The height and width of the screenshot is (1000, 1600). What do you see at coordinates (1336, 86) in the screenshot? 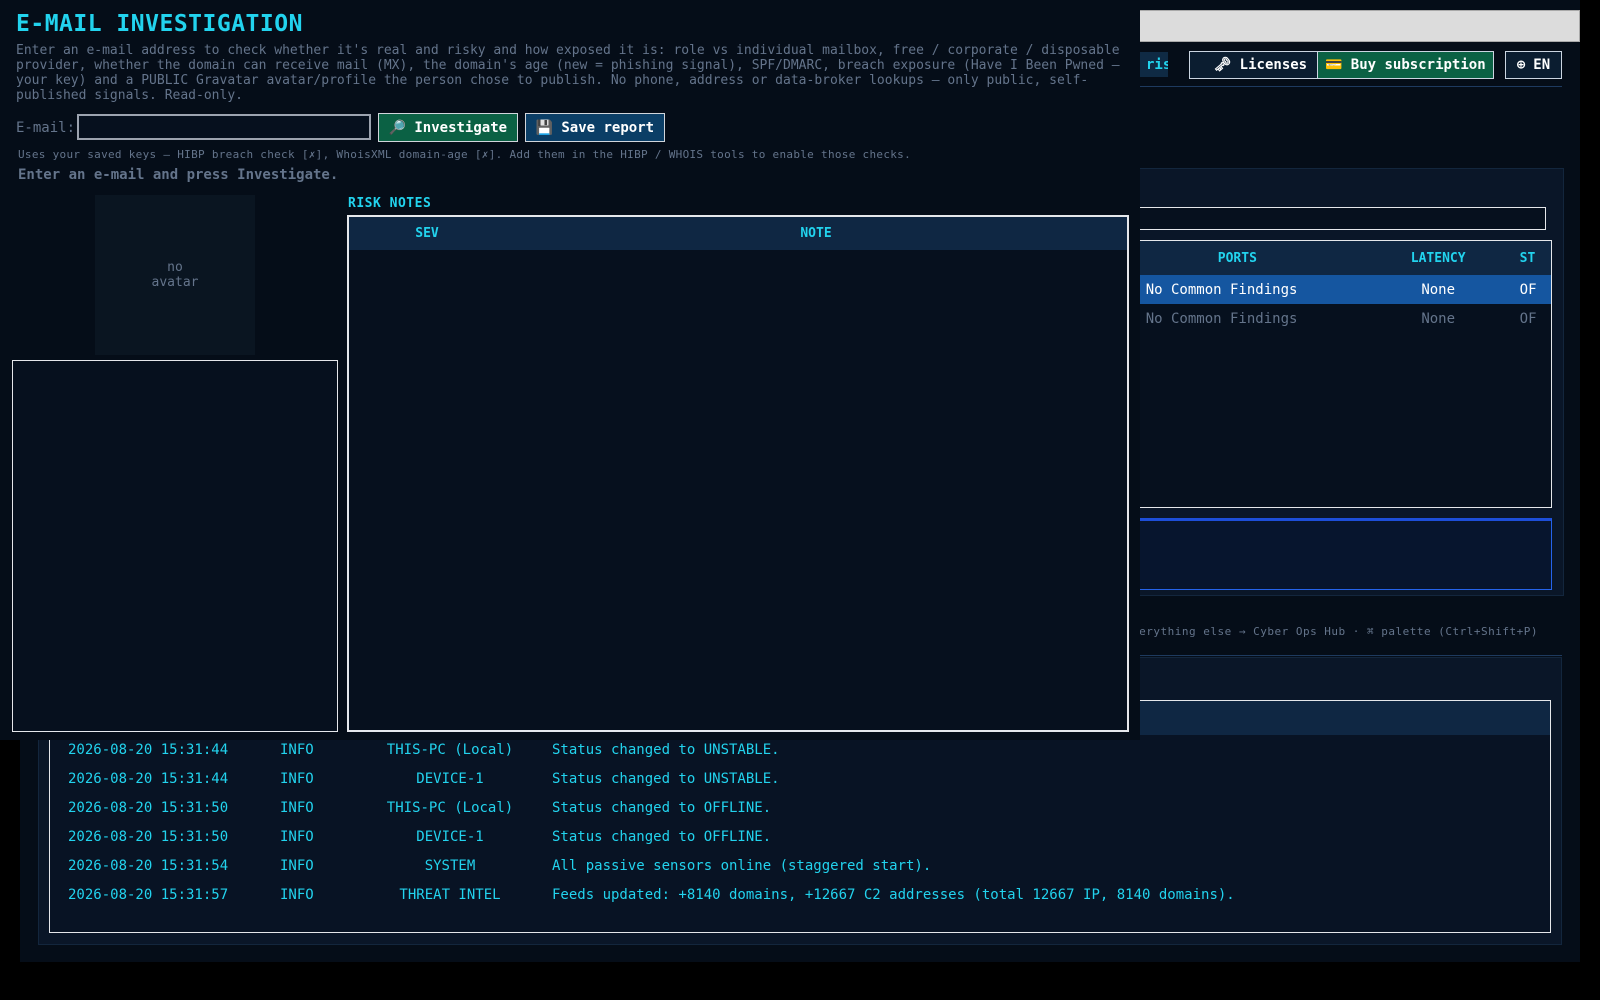
I see `header-divider` at bounding box center [1336, 86].